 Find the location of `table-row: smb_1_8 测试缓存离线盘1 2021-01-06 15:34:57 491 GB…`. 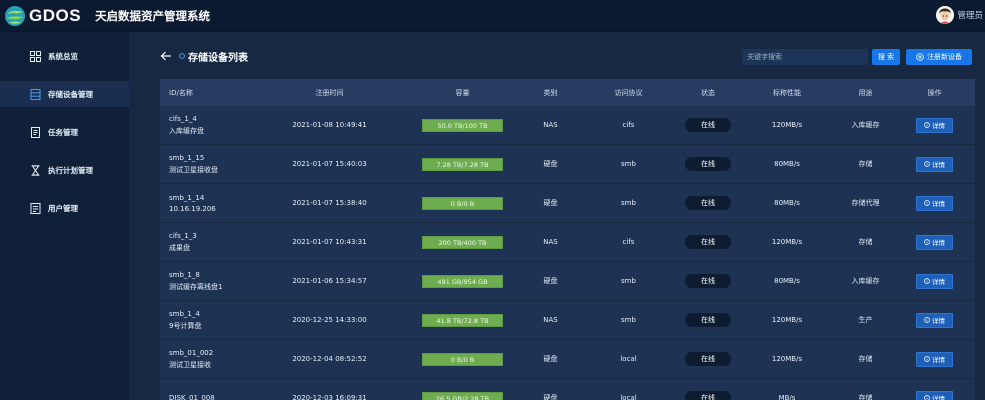

table-row: smb_1_8 测试缓存离线盘1 2021-01-06 15:34:57 491 GB… is located at coordinates (567, 281).